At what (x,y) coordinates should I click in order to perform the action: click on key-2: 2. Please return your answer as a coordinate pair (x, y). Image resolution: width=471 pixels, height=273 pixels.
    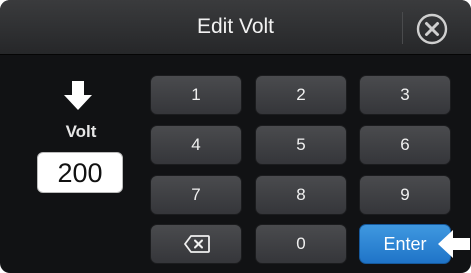
    Looking at the image, I should click on (301, 95).